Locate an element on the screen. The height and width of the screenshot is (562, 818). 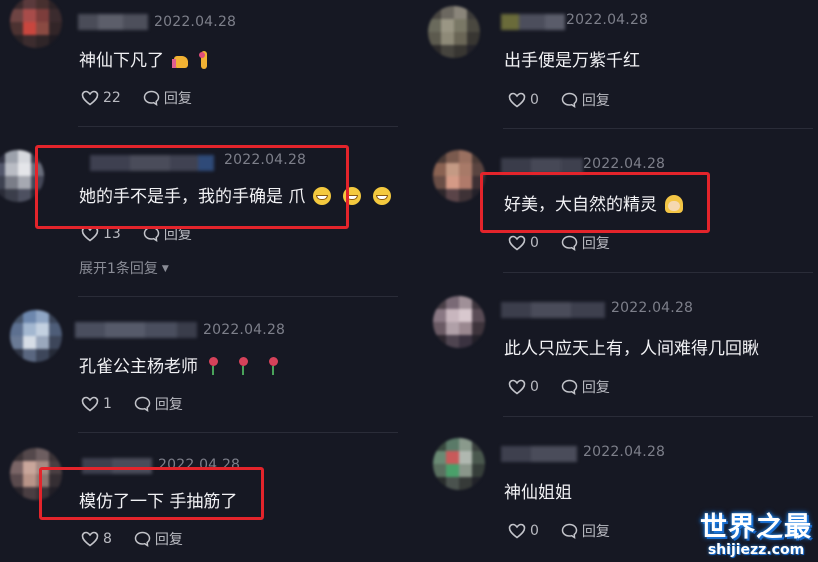
comment-text-content: 出手便是万紫千红 is located at coordinates (572, 61).